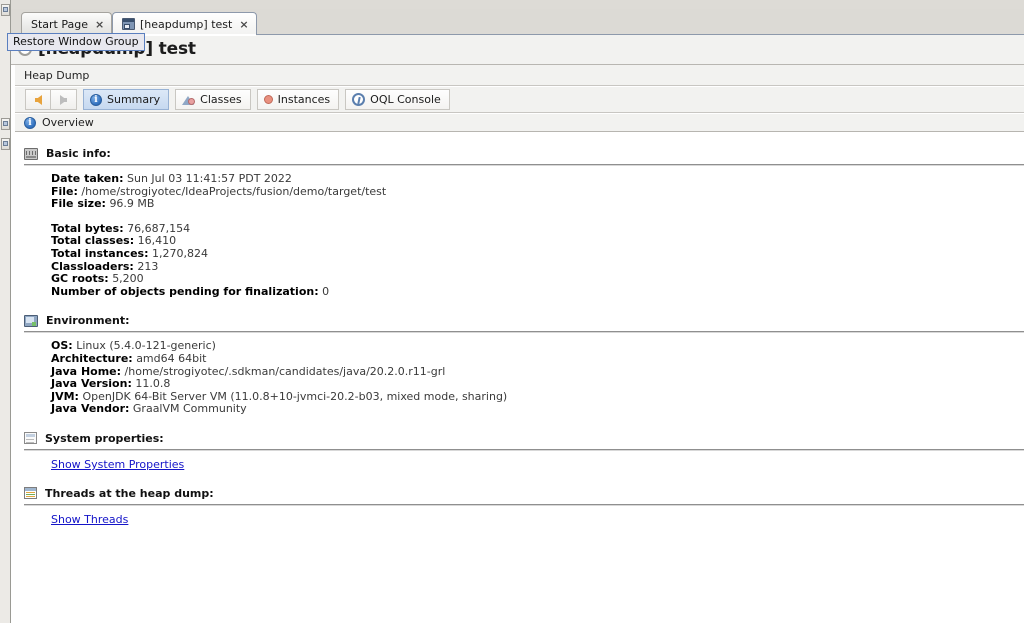  Describe the element at coordinates (5, 311) in the screenshot. I see `left-dock-strip` at that location.